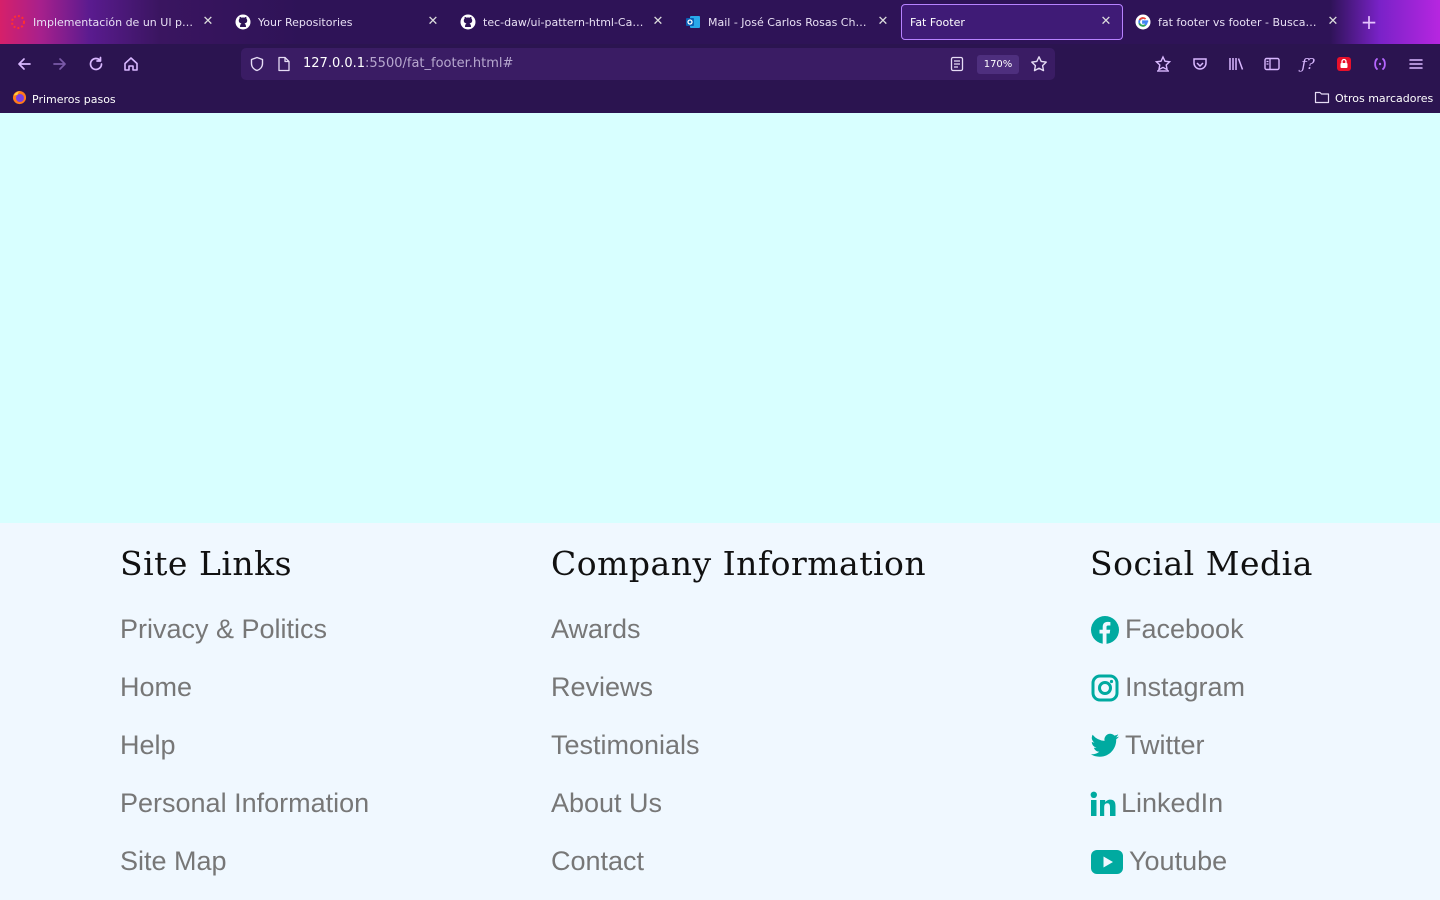 The image size is (1440, 900). What do you see at coordinates (244, 803) in the screenshot?
I see `footer-link-personal-information: Personal Information` at bounding box center [244, 803].